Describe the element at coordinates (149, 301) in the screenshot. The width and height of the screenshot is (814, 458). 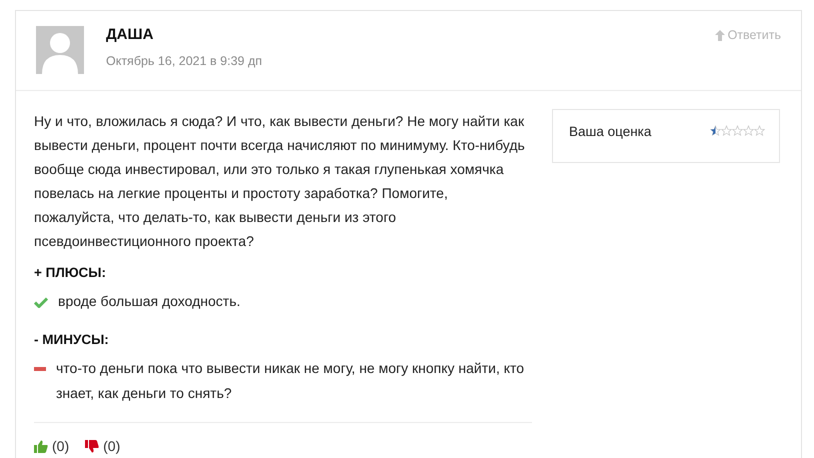
I see `pro-item: вроде большая доходность.` at that location.